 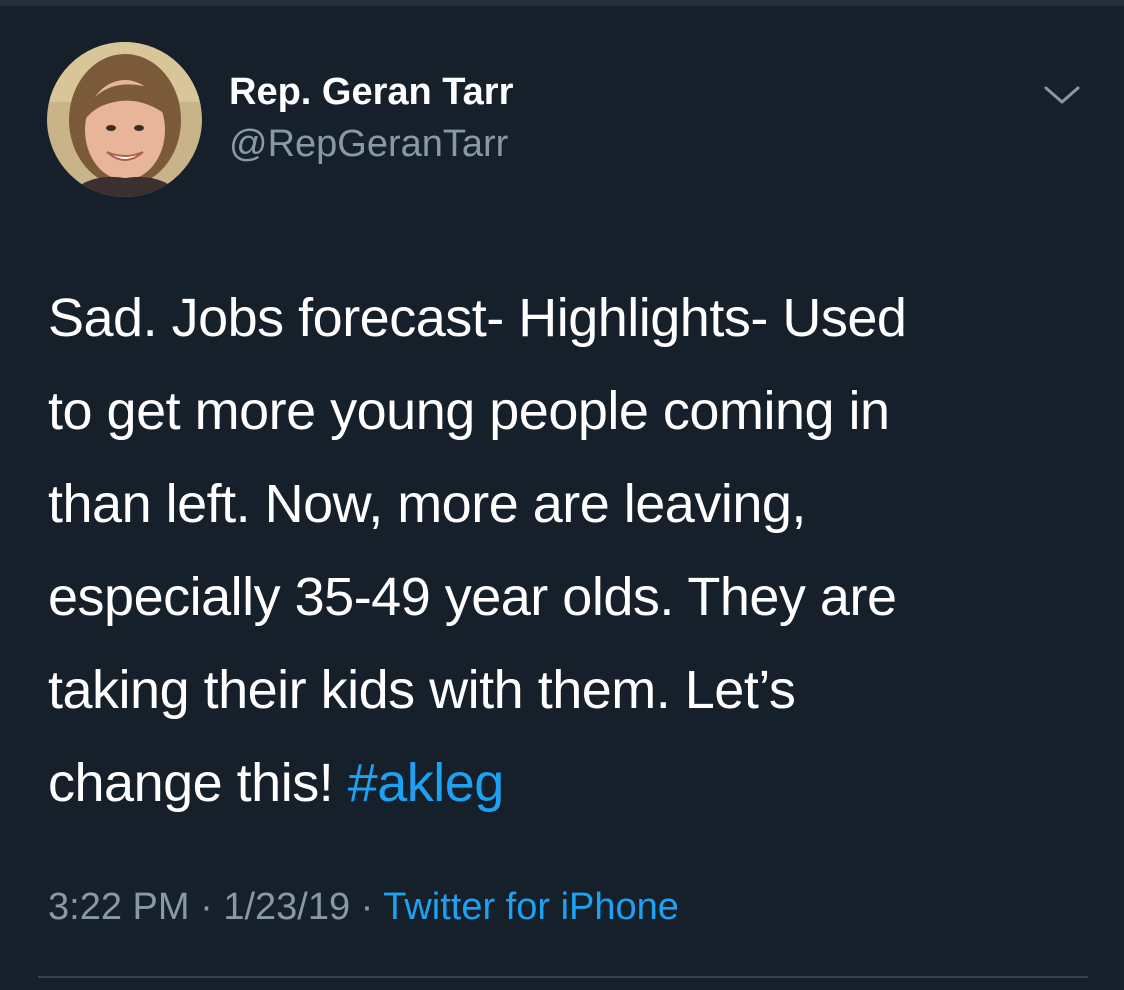 I want to click on tweet-text-line: than left. Now, more are leaving,, so click(x=427, y=504).